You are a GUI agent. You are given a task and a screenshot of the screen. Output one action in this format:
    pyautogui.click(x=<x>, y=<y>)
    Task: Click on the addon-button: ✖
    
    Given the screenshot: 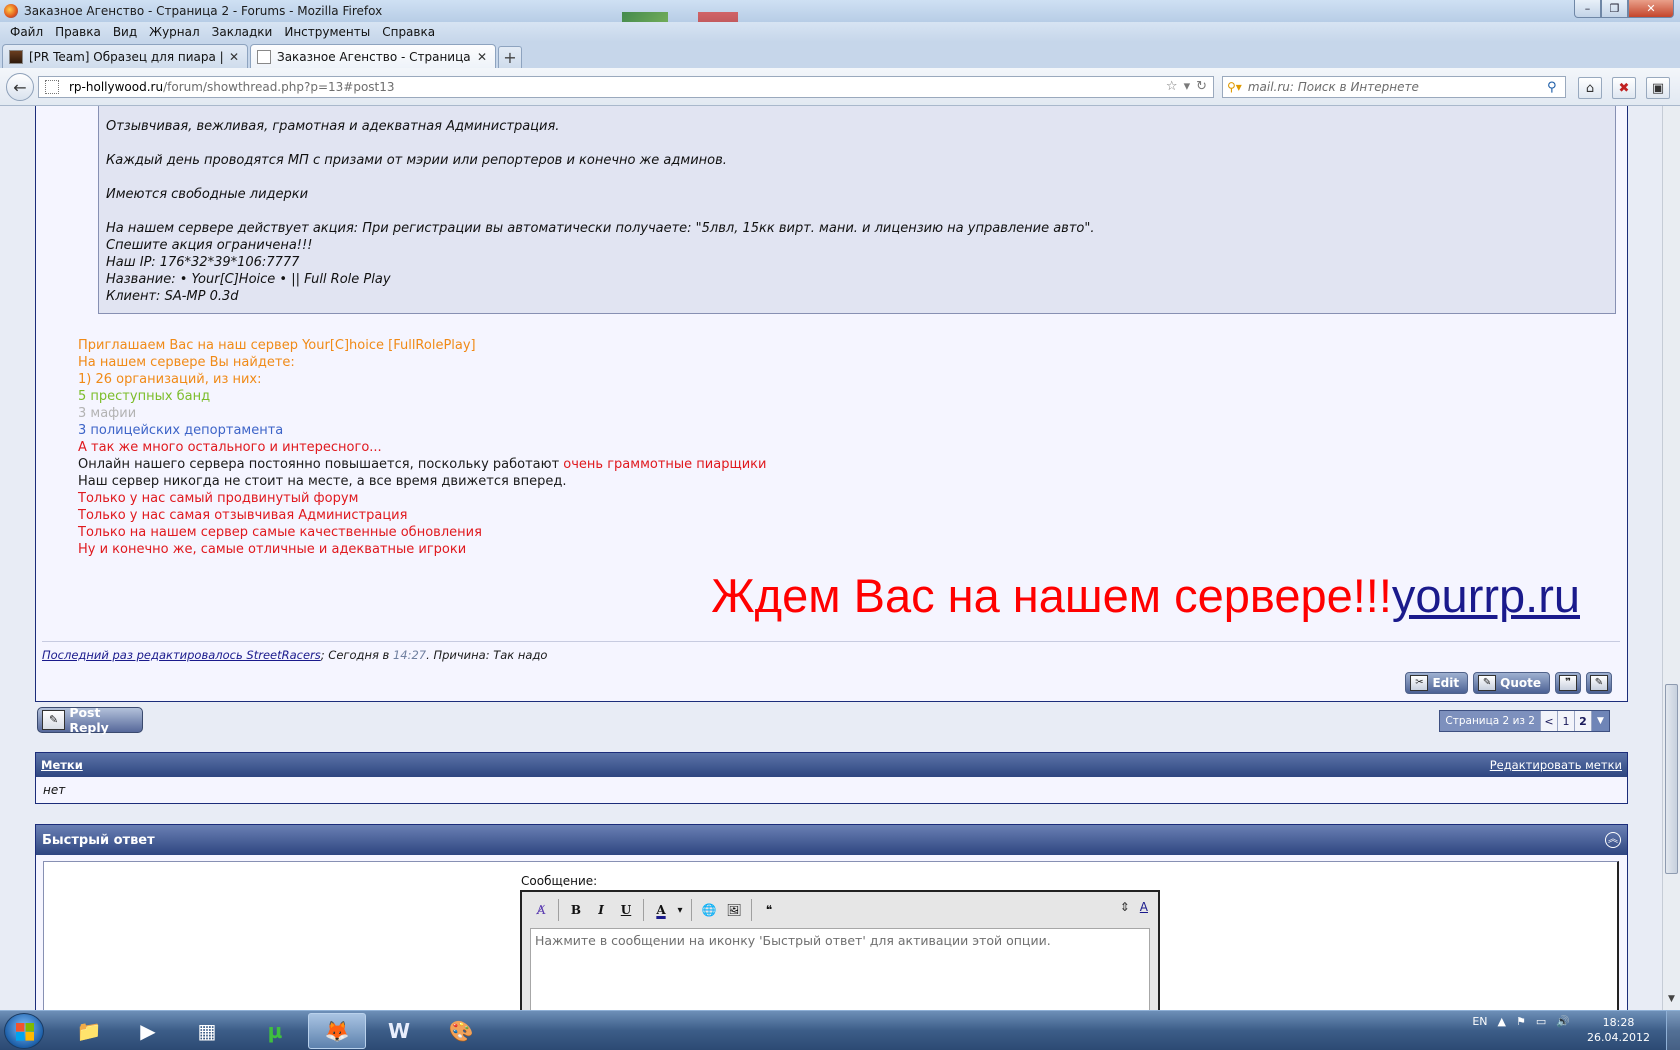 What is the action you would take?
    pyautogui.click(x=1624, y=88)
    